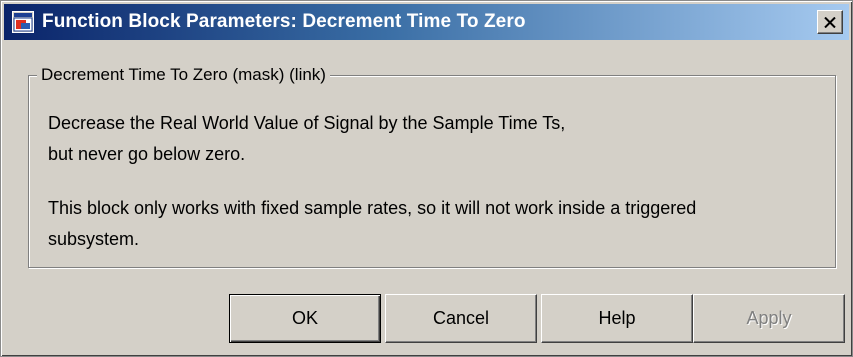  I want to click on cancel-button: Cancel, so click(461, 318).